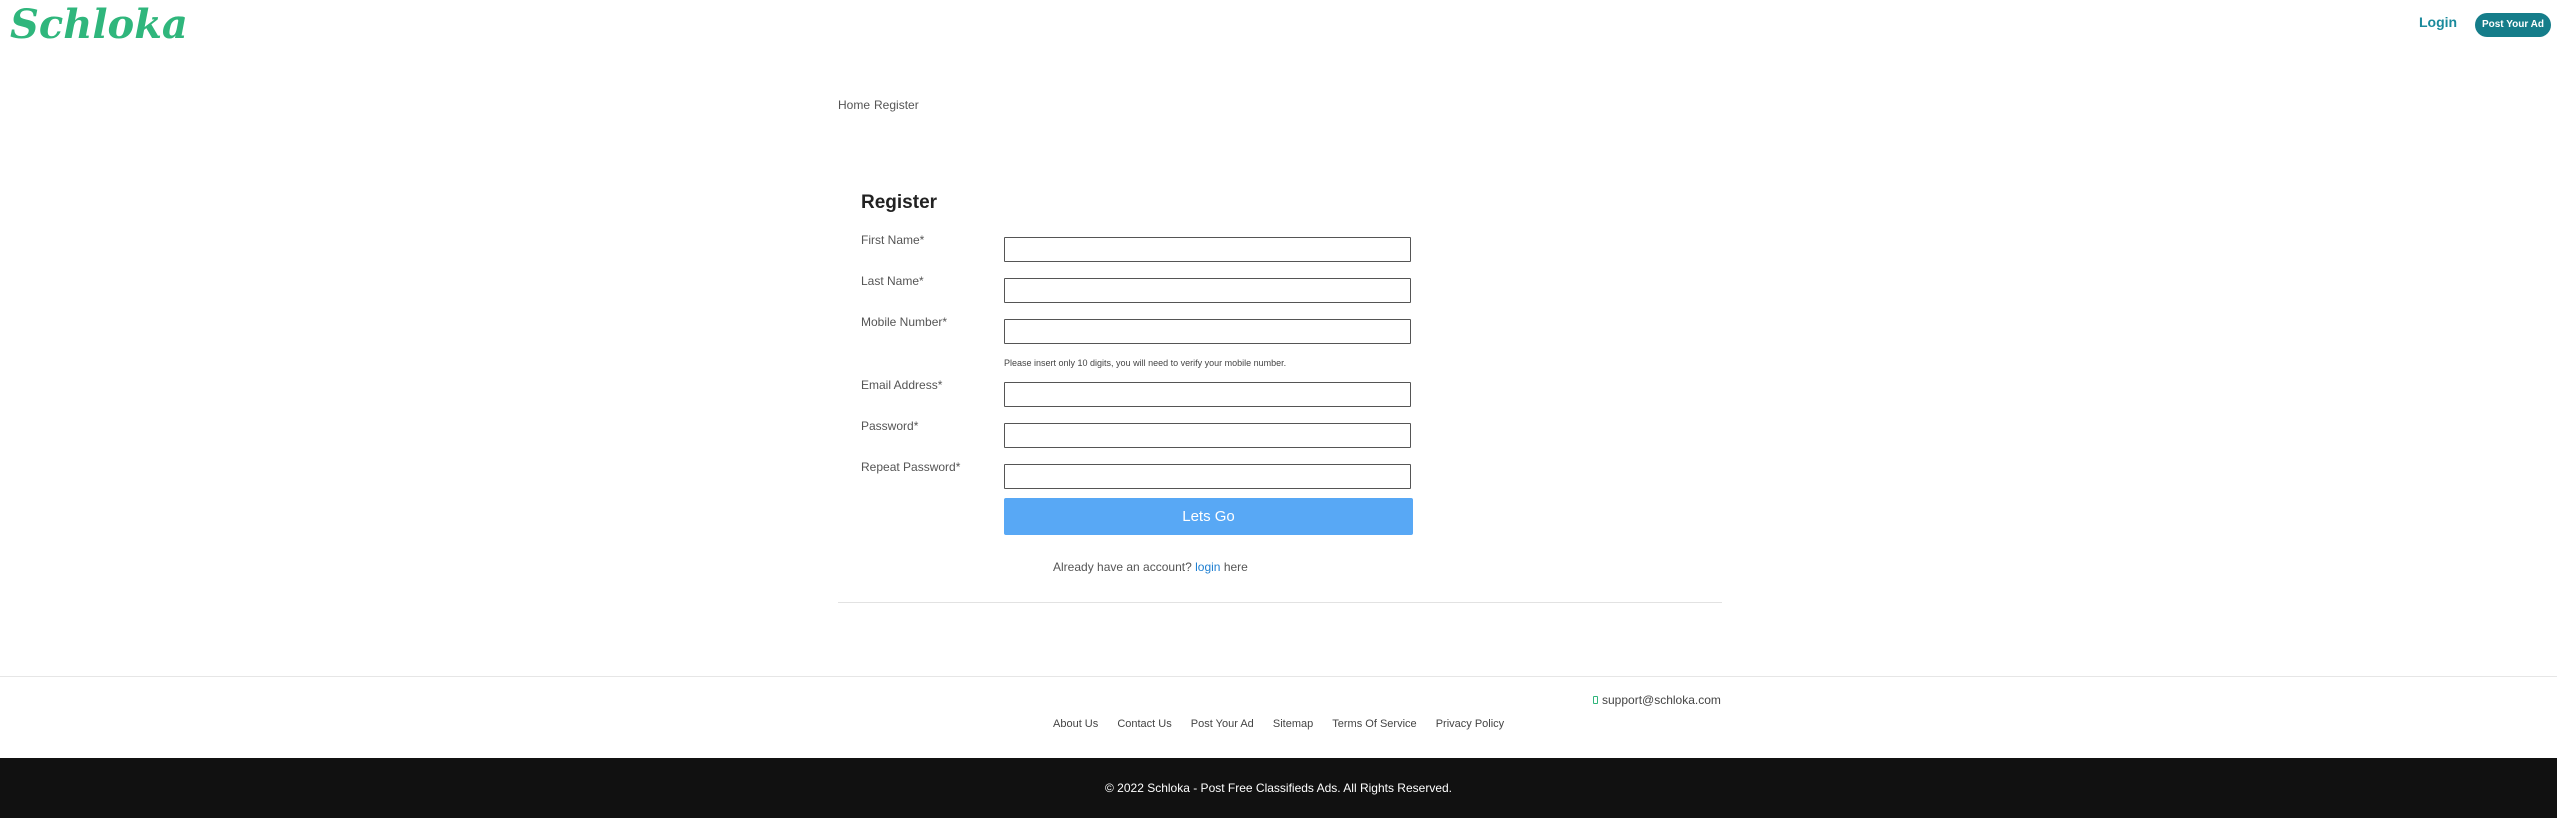  Describe the element at coordinates (902, 385) in the screenshot. I see `email-address-label: Email Address*` at that location.